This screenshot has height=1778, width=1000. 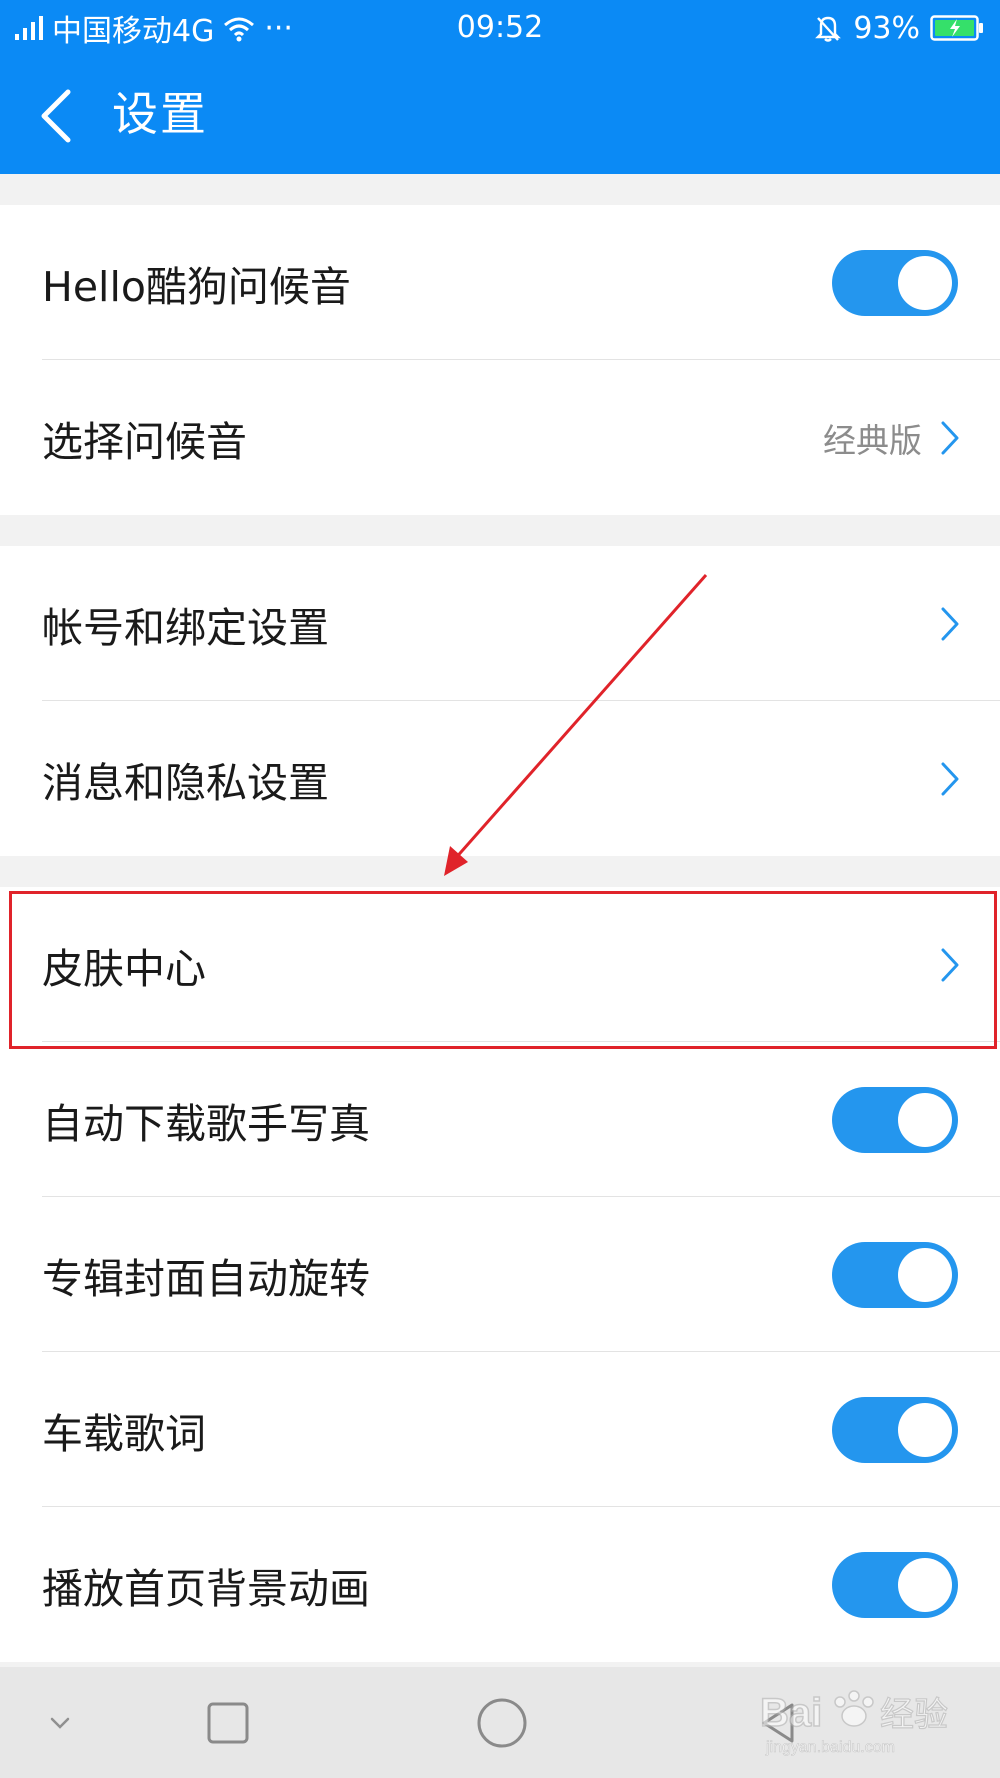 What do you see at coordinates (886, 28) in the screenshot?
I see `battery-percent: 93%` at bounding box center [886, 28].